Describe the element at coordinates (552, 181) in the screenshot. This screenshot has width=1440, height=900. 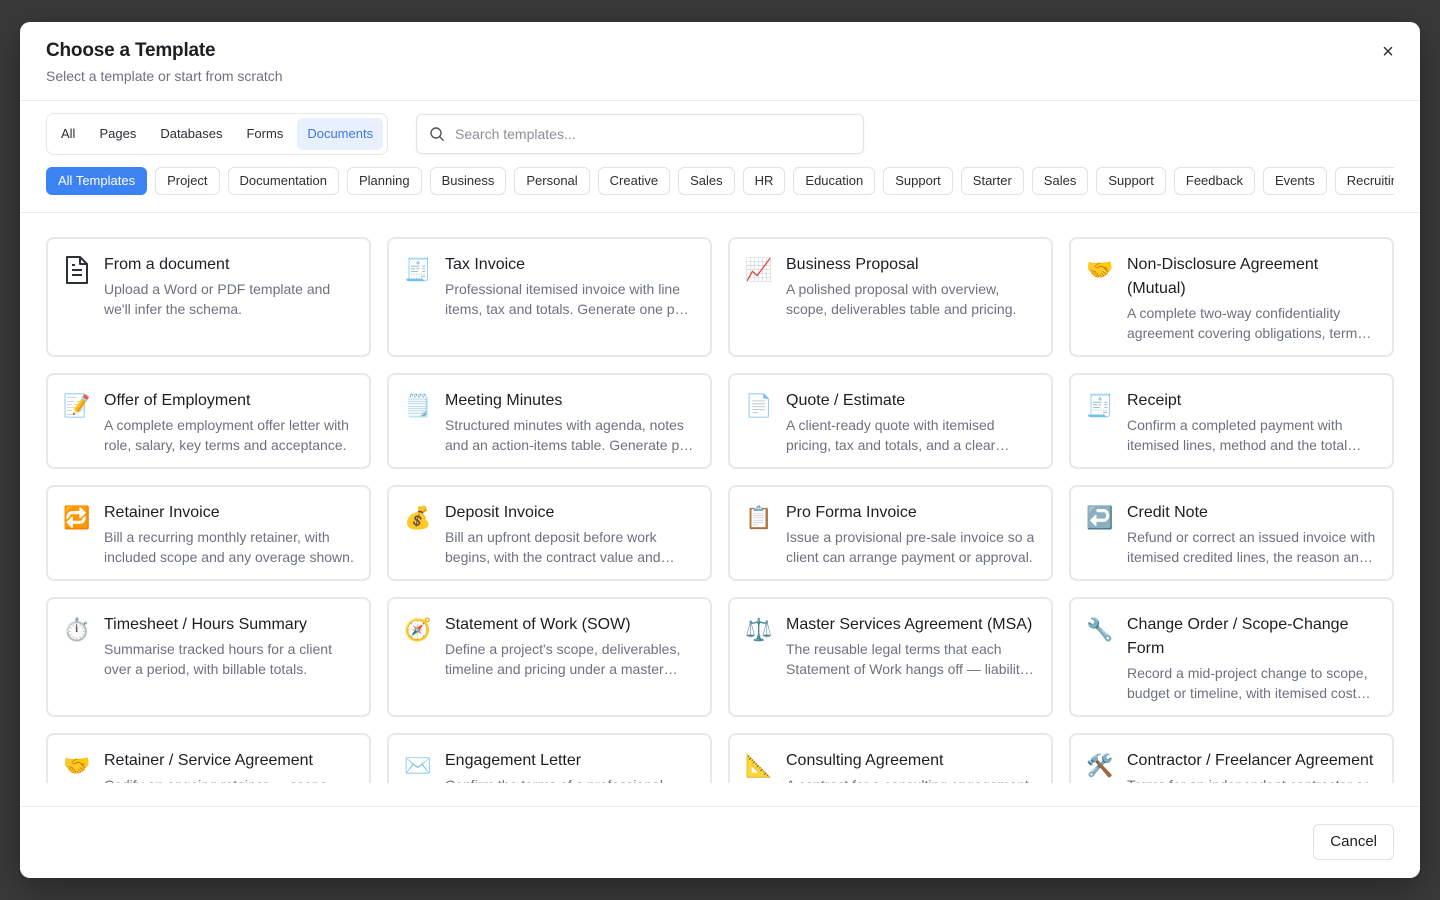
I see `chip-personal: Personal` at that location.